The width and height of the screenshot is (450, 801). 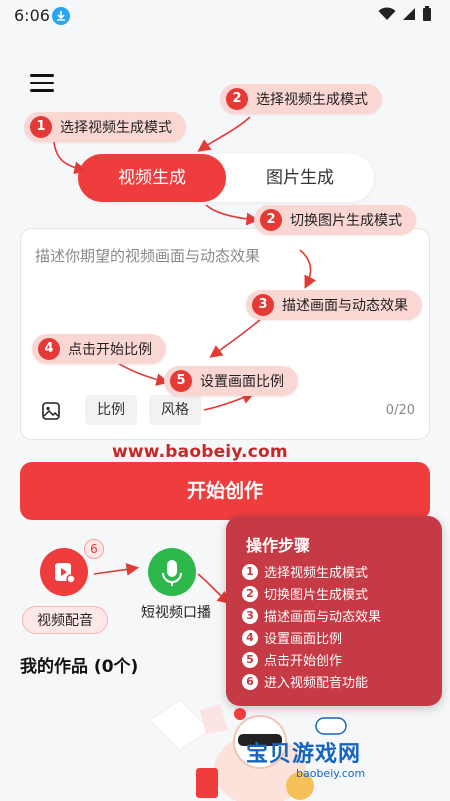 I want to click on step-item: 3 描述画面与动态效果, so click(x=311, y=615).